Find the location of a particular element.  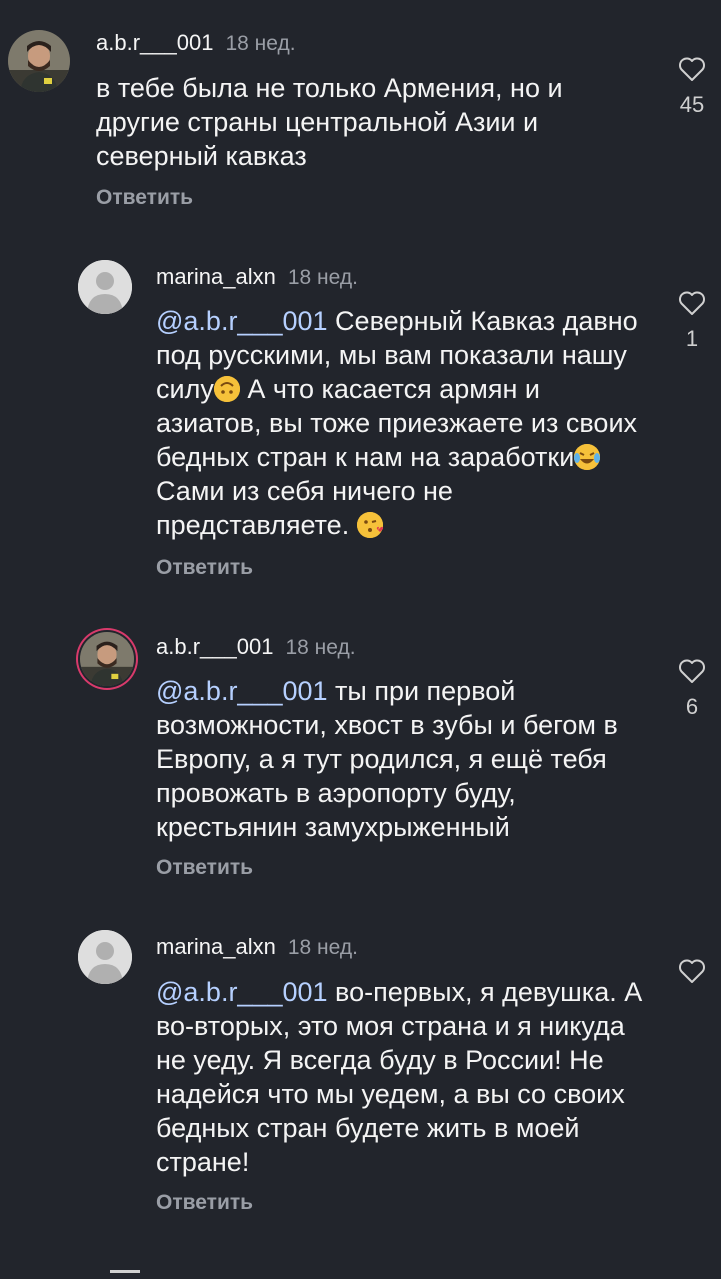

divider is located at coordinates (125, 1271).